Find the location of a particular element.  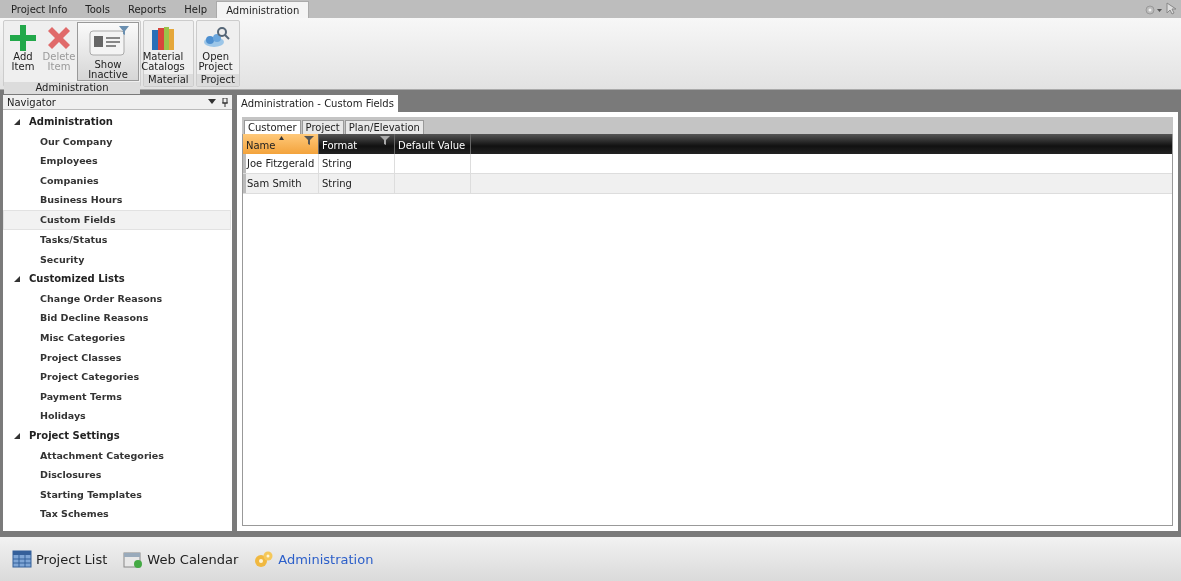

tree-item: Disclosures is located at coordinates (117, 475).